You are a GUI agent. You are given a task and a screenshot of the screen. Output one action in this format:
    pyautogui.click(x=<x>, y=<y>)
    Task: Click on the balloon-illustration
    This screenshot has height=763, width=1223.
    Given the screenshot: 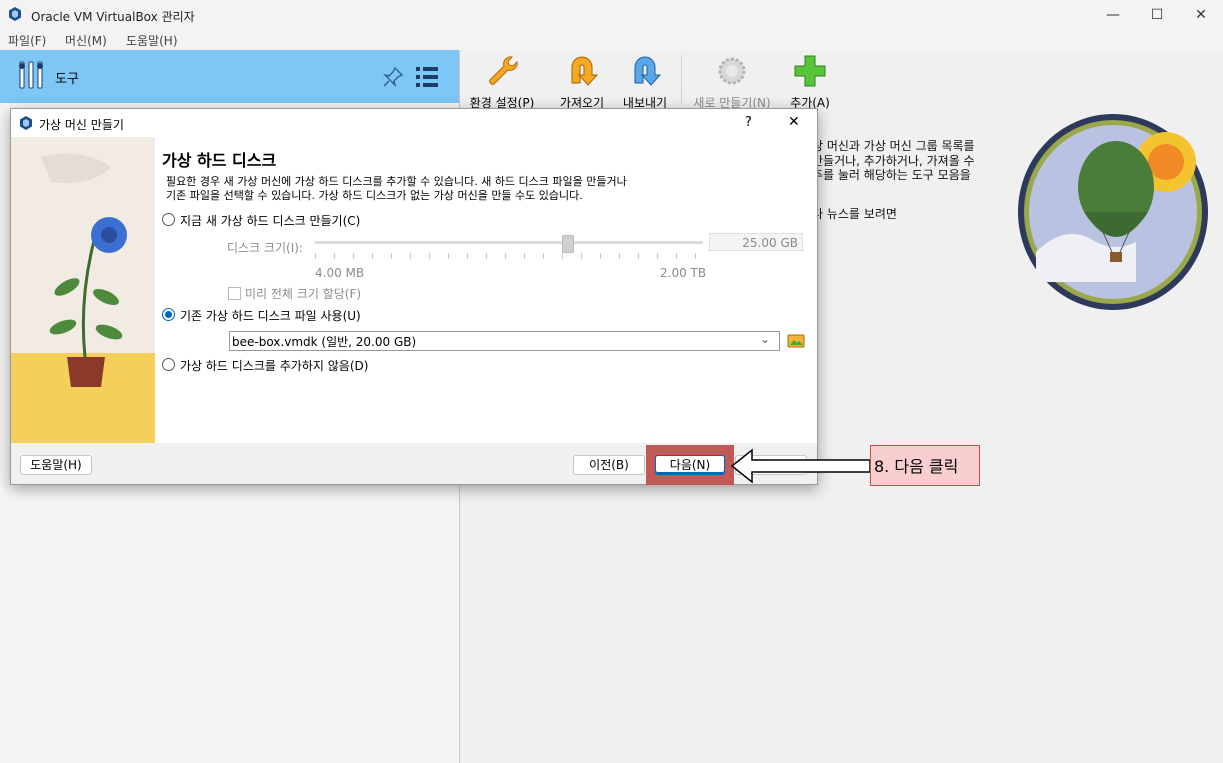 What is the action you would take?
    pyautogui.click(x=1113, y=212)
    